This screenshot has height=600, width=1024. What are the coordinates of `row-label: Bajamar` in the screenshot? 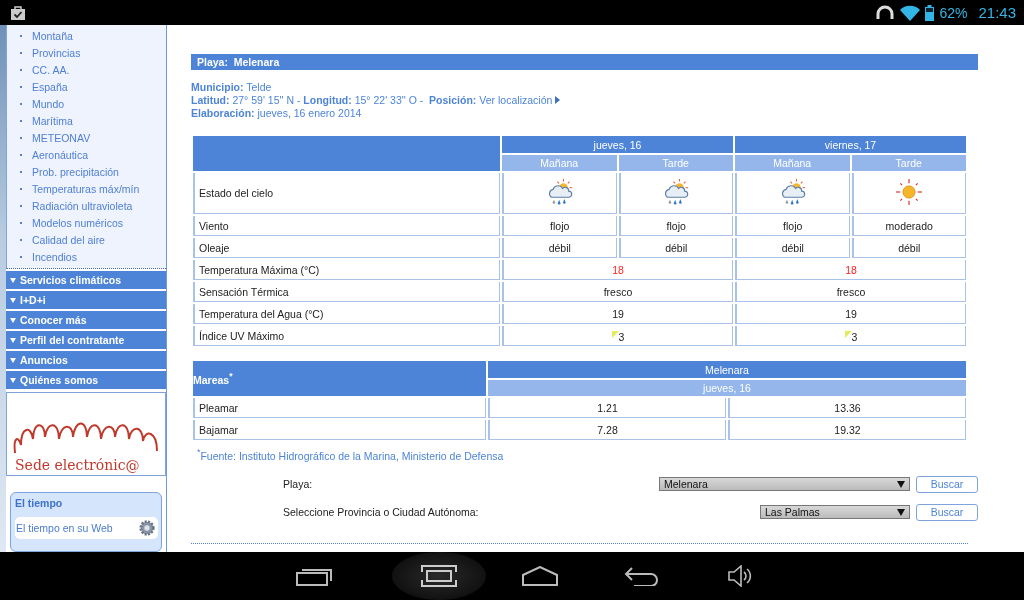 It's located at (339, 430).